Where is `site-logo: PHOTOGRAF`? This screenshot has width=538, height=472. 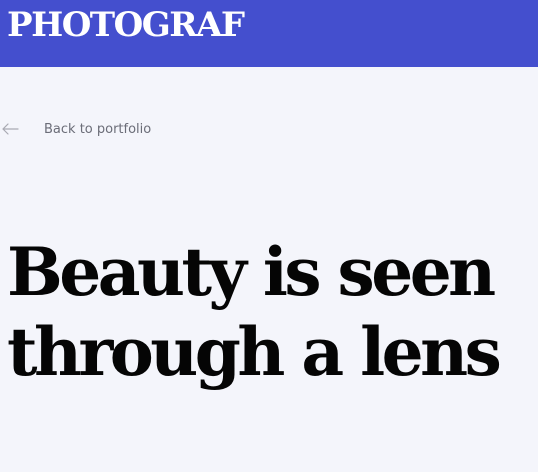 site-logo: PHOTOGRAF is located at coordinates (126, 25).